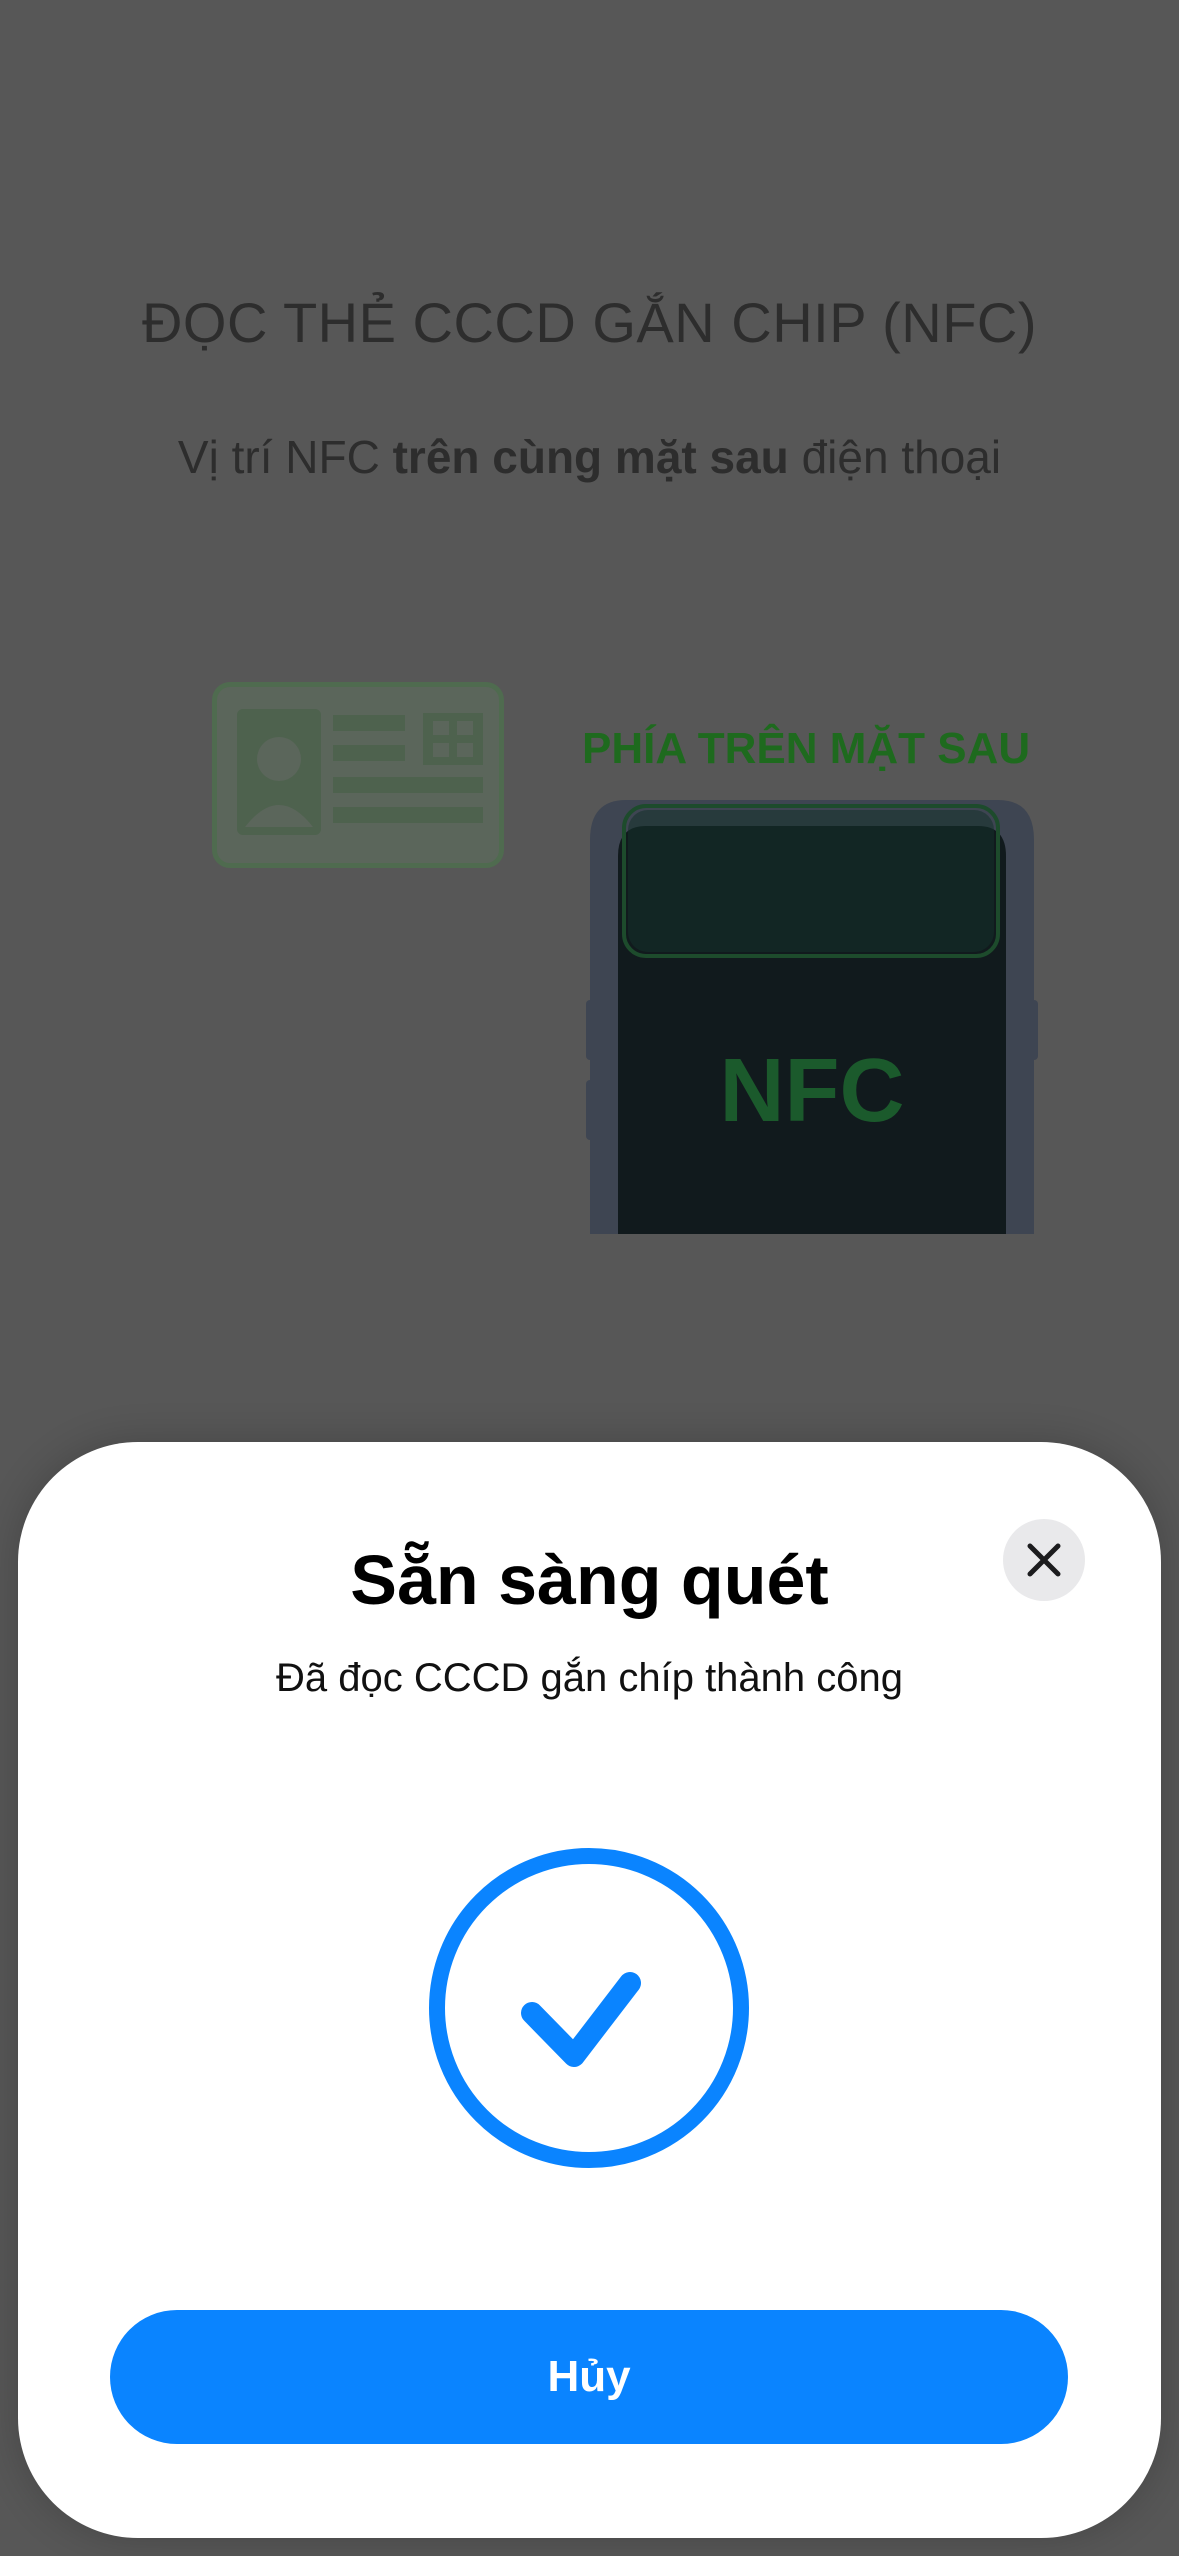 This screenshot has width=1179, height=2556. I want to click on cancel-button: Hủy, so click(589, 2377).